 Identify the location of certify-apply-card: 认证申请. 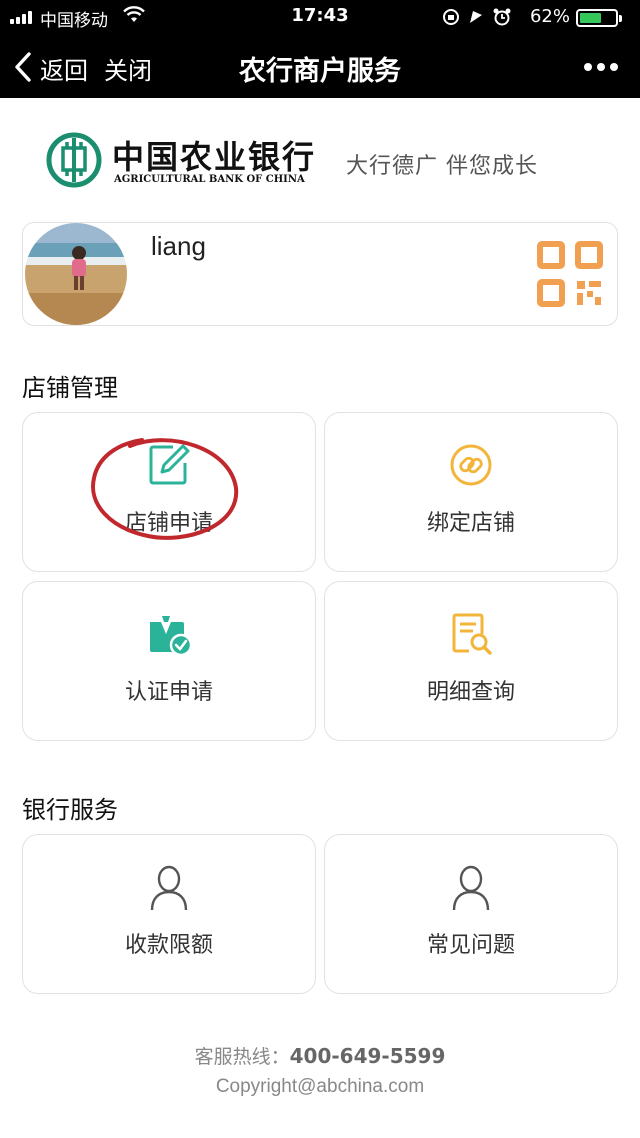
(169, 661).